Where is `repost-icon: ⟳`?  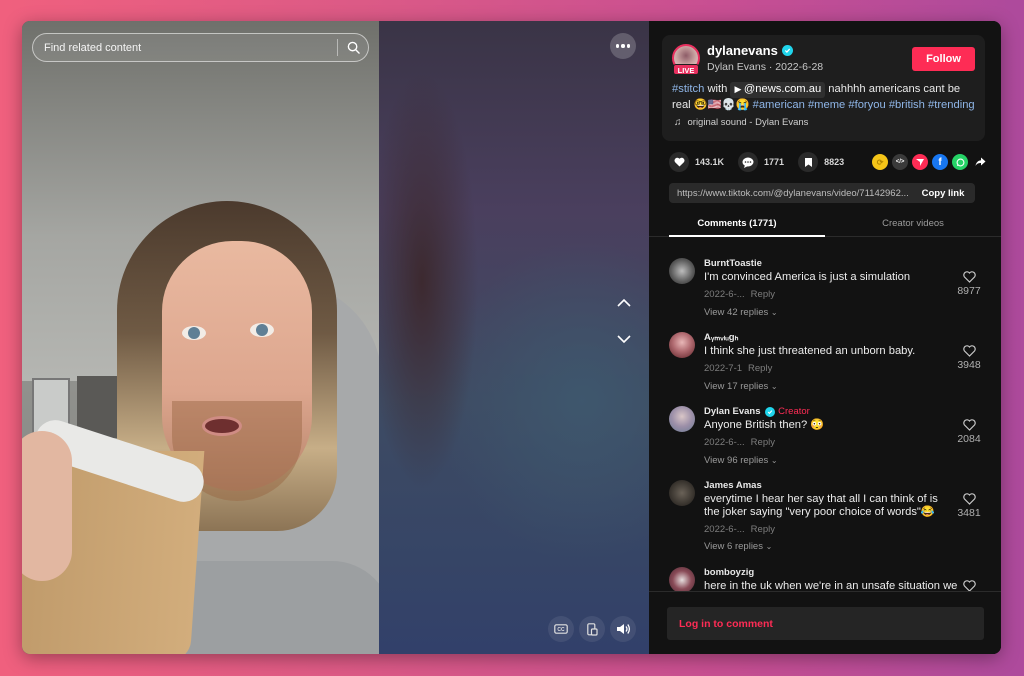
repost-icon: ⟳ is located at coordinates (880, 162).